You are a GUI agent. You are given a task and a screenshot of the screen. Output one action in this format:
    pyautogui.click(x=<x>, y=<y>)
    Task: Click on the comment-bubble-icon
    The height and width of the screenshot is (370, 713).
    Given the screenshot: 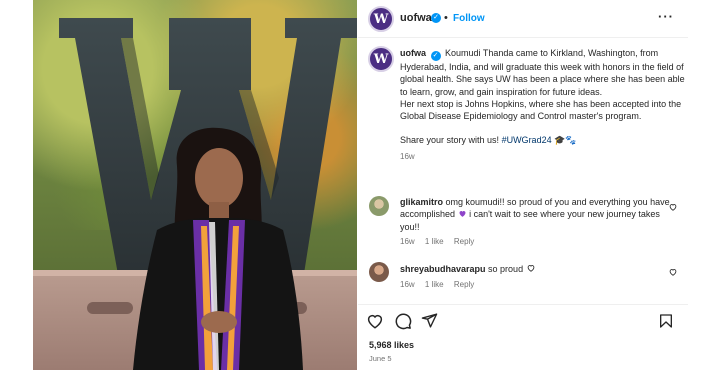 What is the action you would take?
    pyautogui.click(x=403, y=321)
    